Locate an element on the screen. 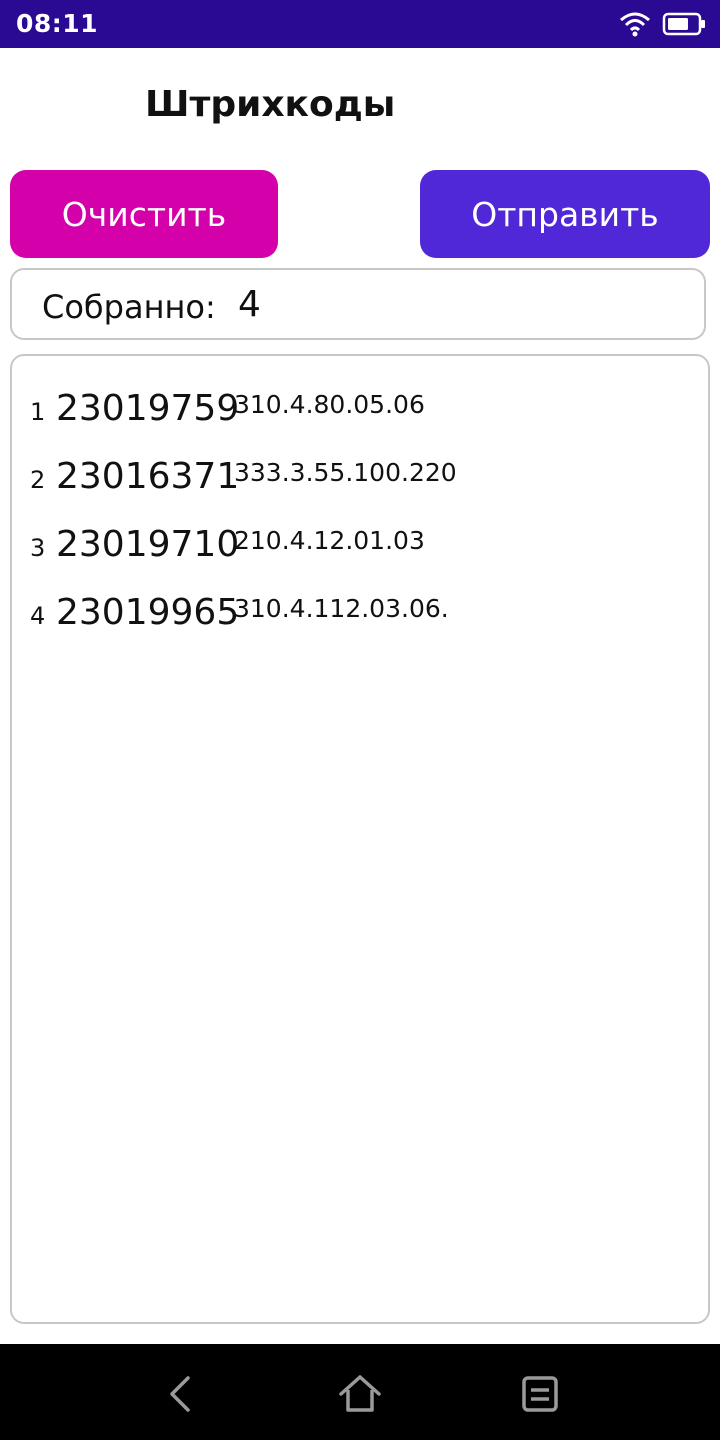 Image resolution: width=720 pixels, height=1440 pixels. home-icon is located at coordinates (360, 1394).